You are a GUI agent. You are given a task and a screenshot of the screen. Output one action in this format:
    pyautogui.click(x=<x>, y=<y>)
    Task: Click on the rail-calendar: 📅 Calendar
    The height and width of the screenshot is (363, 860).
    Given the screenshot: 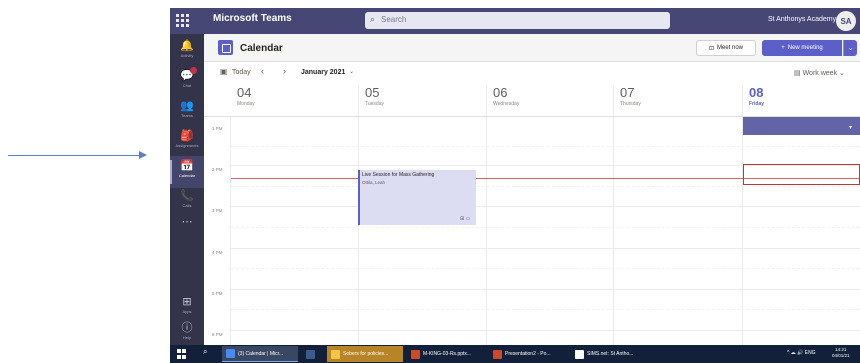 What is the action you would take?
    pyautogui.click(x=187, y=172)
    